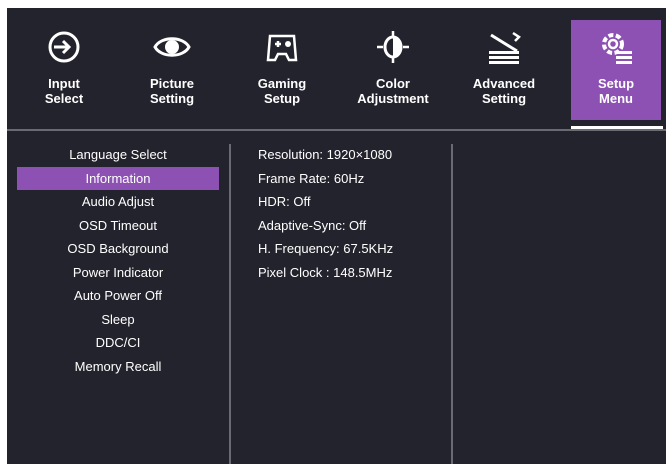 This screenshot has width=669, height=464. I want to click on menu-item-information: Information, so click(118, 178).